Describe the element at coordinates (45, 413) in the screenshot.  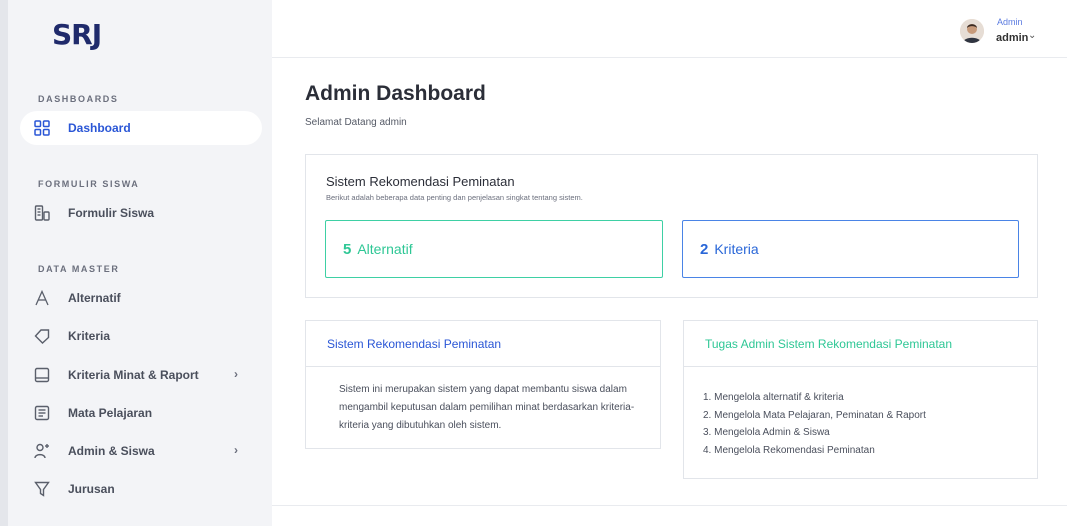
I see `document-icon` at that location.